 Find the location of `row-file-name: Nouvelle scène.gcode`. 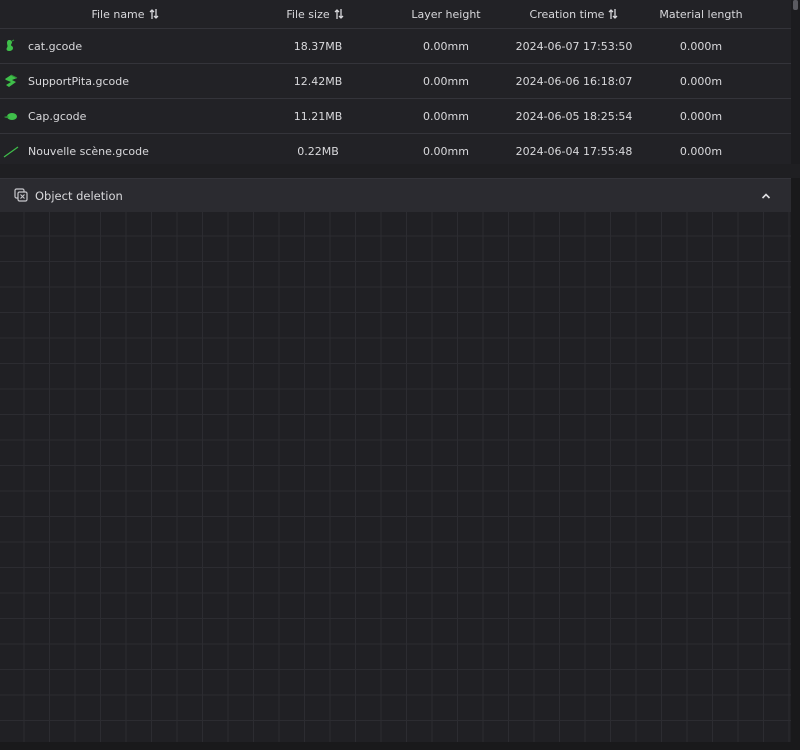

row-file-name: Nouvelle scène.gcode is located at coordinates (88, 151).